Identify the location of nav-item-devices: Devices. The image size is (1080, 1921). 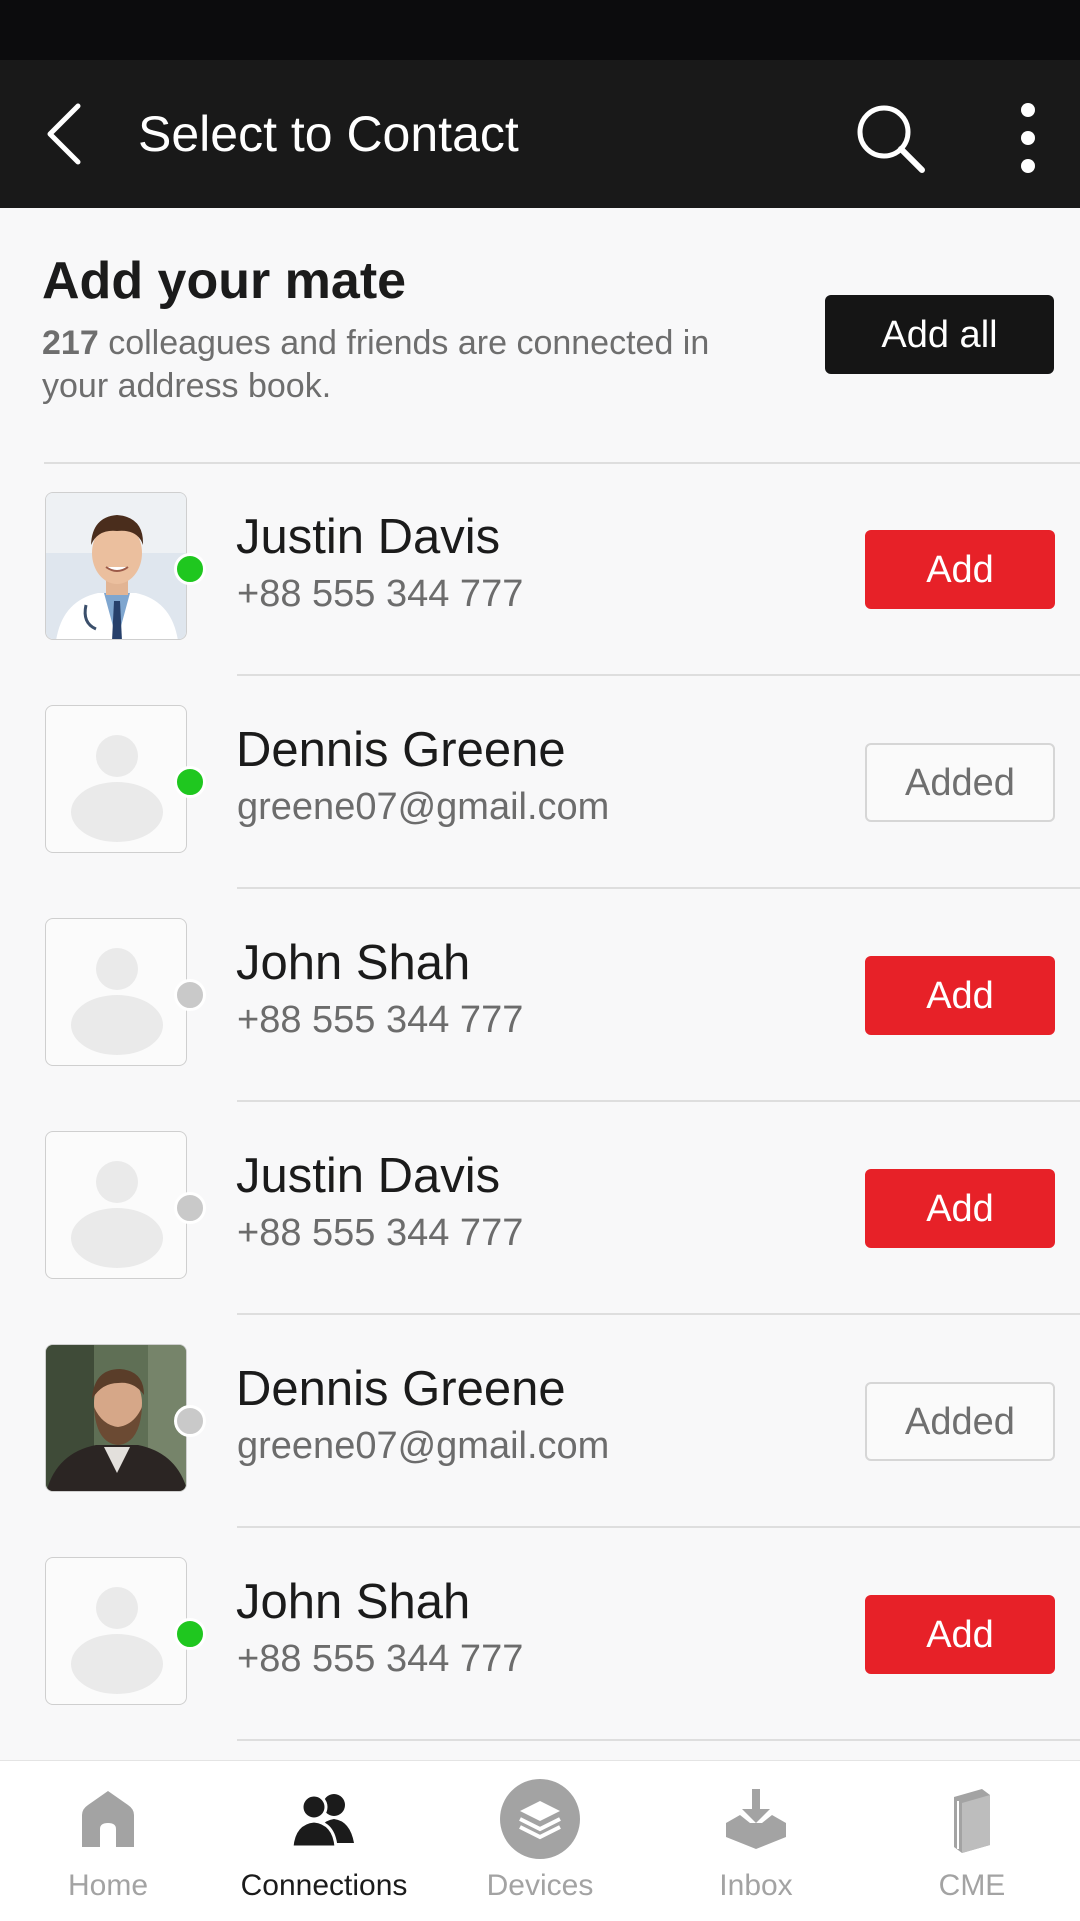
(540, 1841).